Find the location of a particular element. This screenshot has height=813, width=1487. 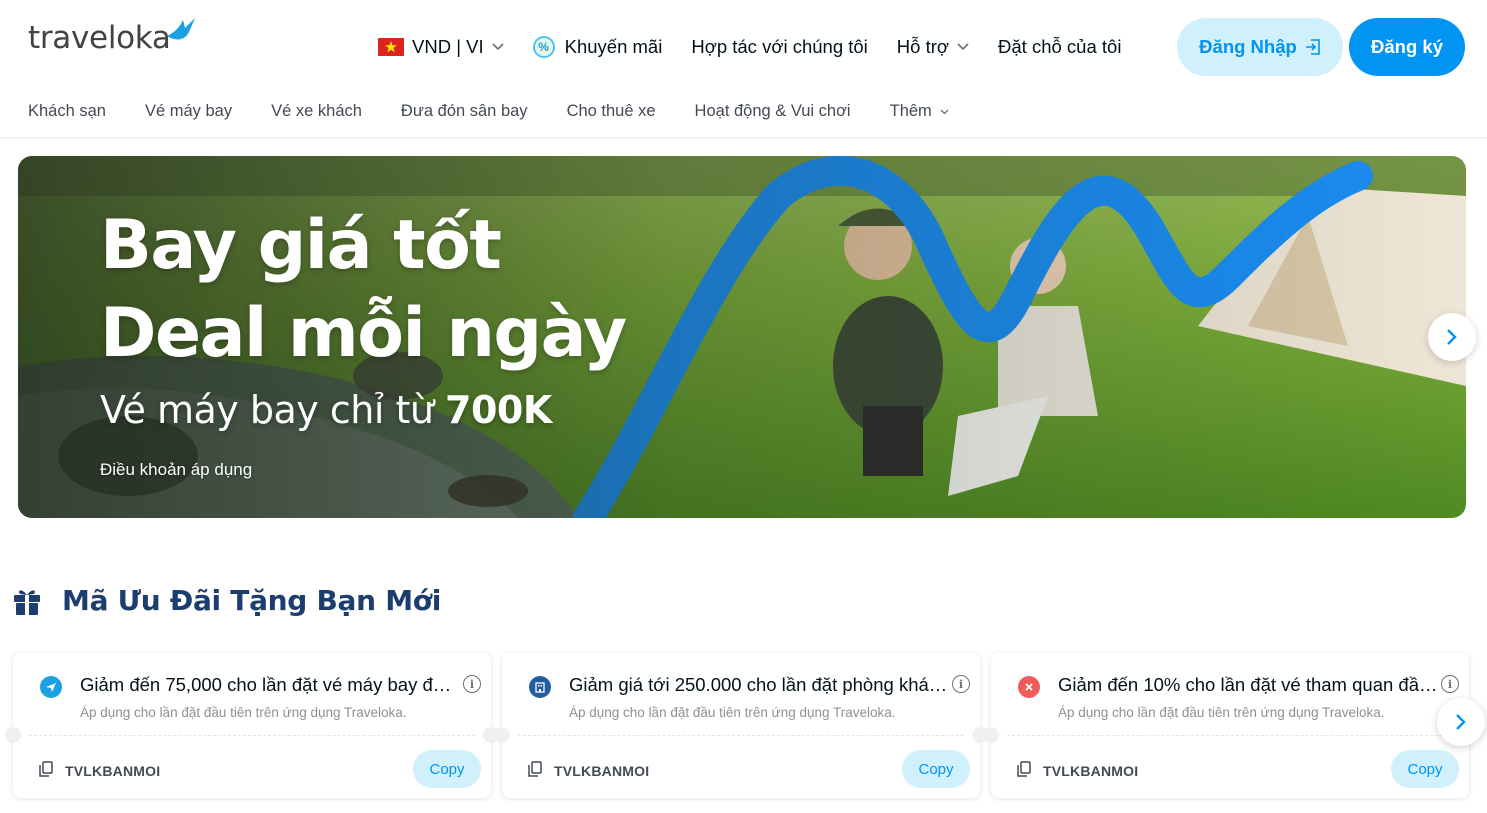

promo-link: % Khuyến mãi is located at coordinates (597, 47).